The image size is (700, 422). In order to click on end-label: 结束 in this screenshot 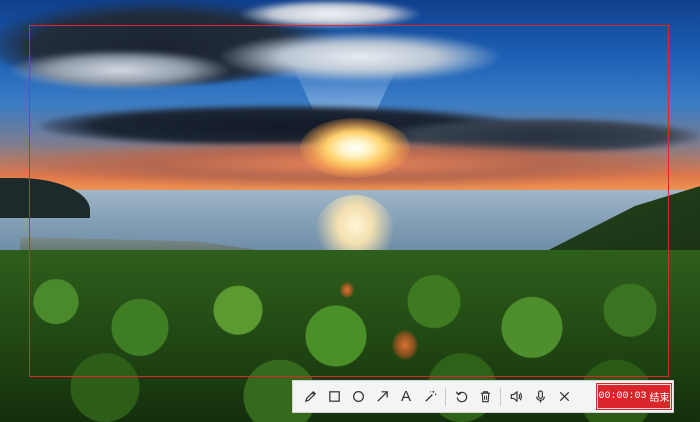, I will do `click(659, 398)`.